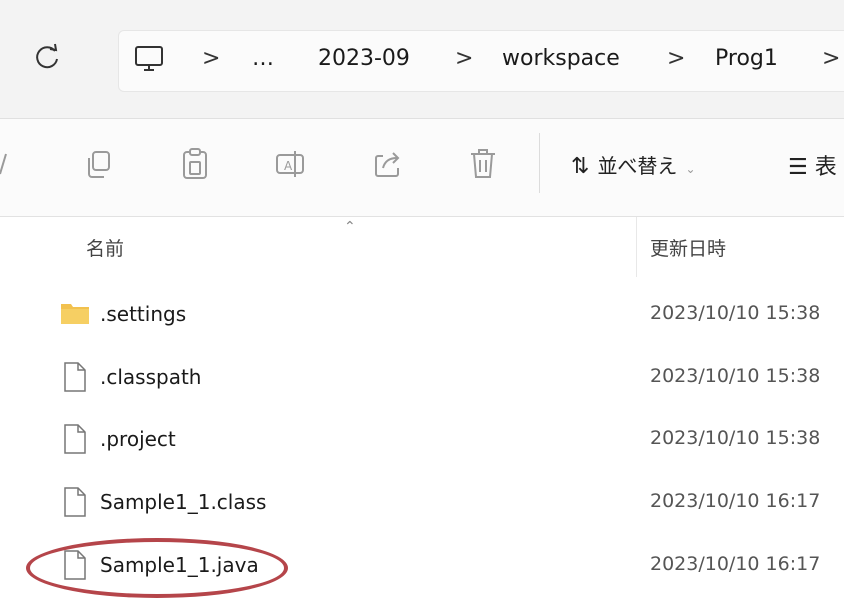 This screenshot has width=844, height=603. Describe the element at coordinates (10, 164) in the screenshot. I see `cut-icon` at that location.